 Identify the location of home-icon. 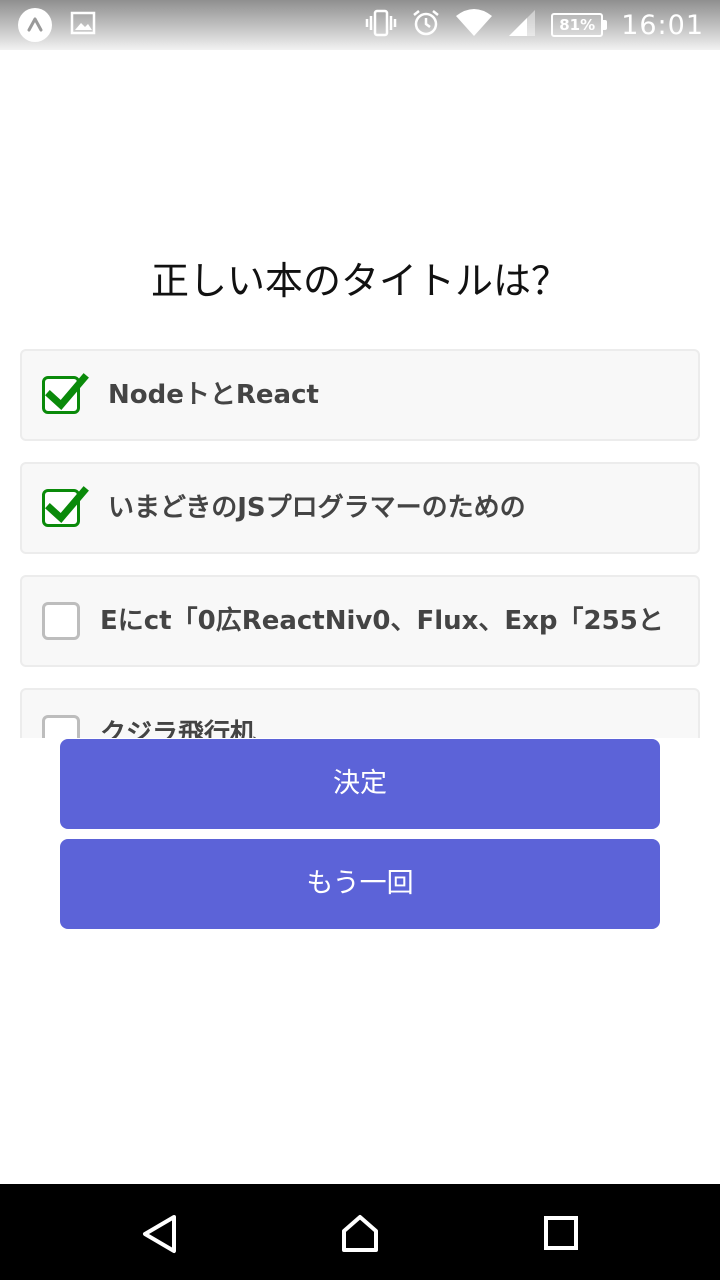
(360, 1234).